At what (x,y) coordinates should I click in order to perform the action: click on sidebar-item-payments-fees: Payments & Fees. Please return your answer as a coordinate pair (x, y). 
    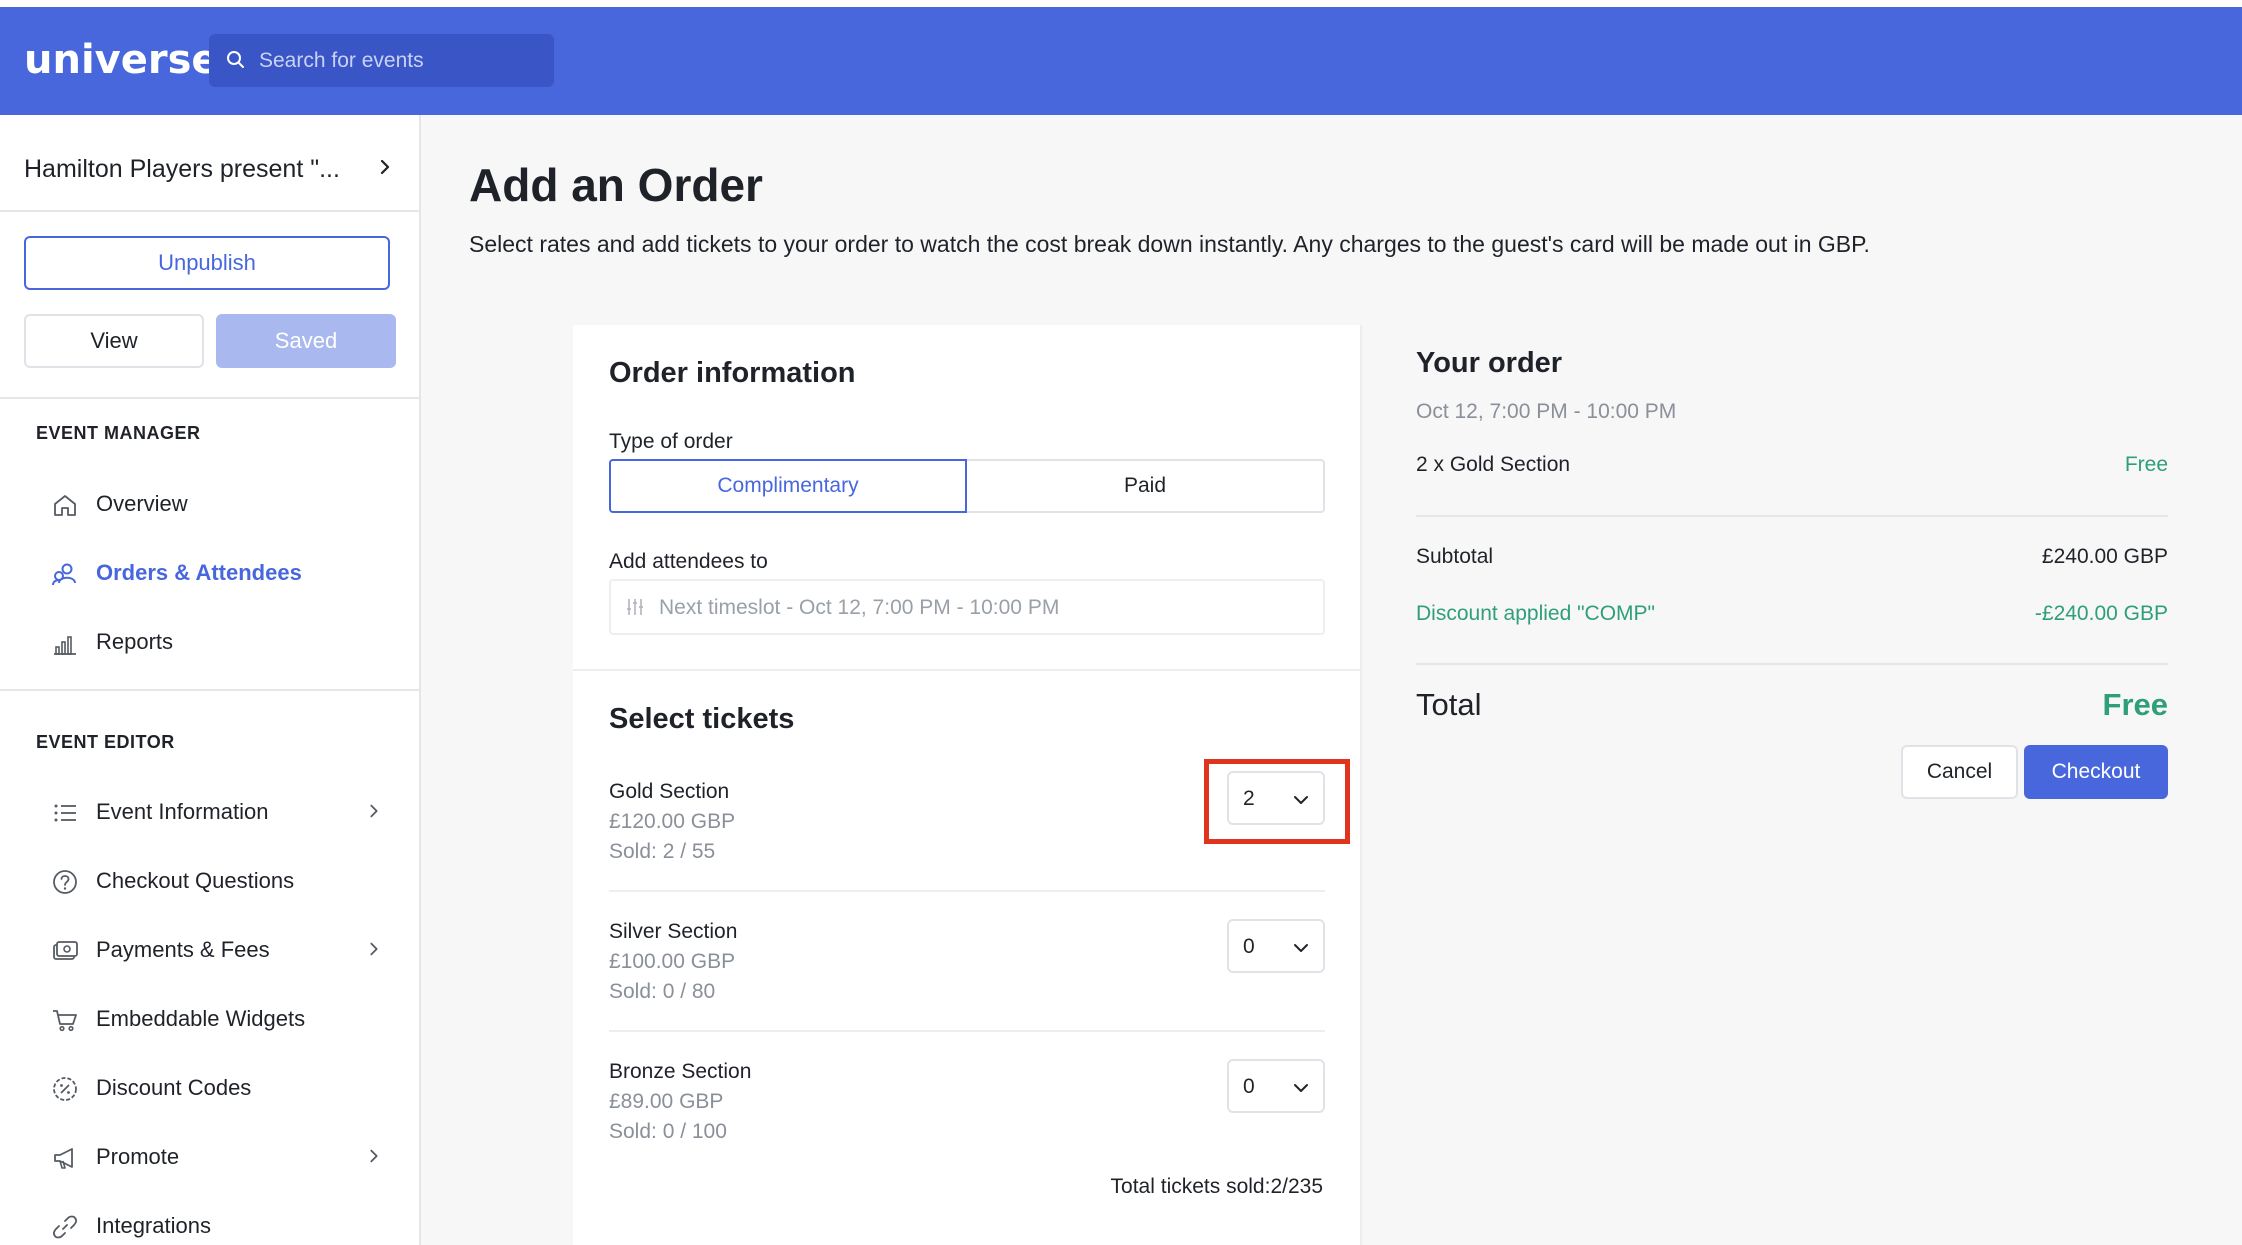
    Looking at the image, I should click on (209, 950).